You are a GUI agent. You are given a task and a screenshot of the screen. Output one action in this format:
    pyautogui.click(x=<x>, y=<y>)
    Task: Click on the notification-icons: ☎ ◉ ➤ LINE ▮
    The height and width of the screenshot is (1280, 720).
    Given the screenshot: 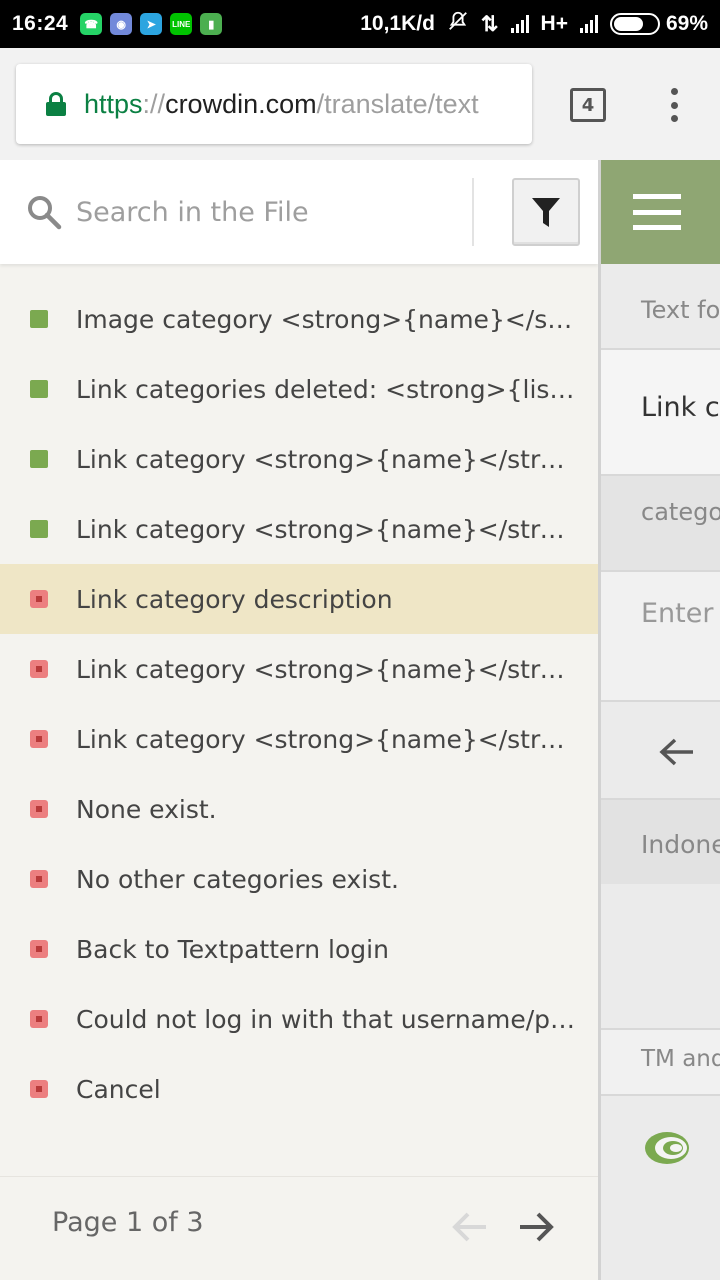 What is the action you would take?
    pyautogui.click(x=151, y=24)
    